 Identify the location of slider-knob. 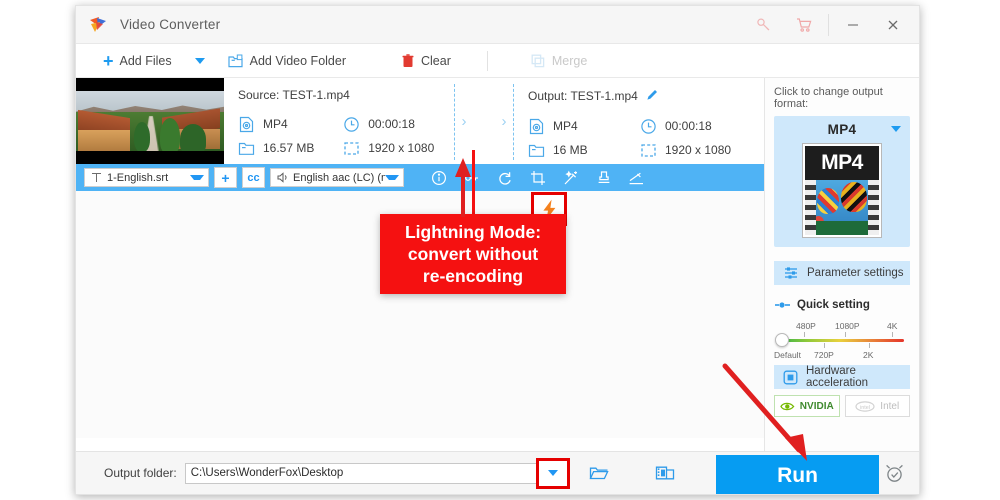
(782, 340).